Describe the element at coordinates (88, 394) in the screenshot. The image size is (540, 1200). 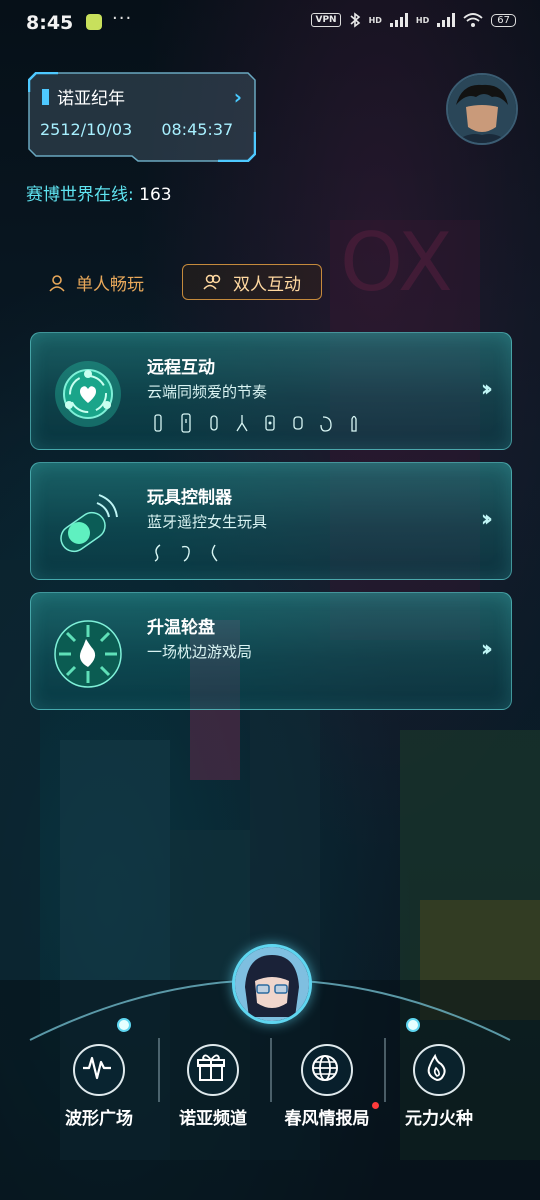
I see `heart-orbit-icon` at that location.